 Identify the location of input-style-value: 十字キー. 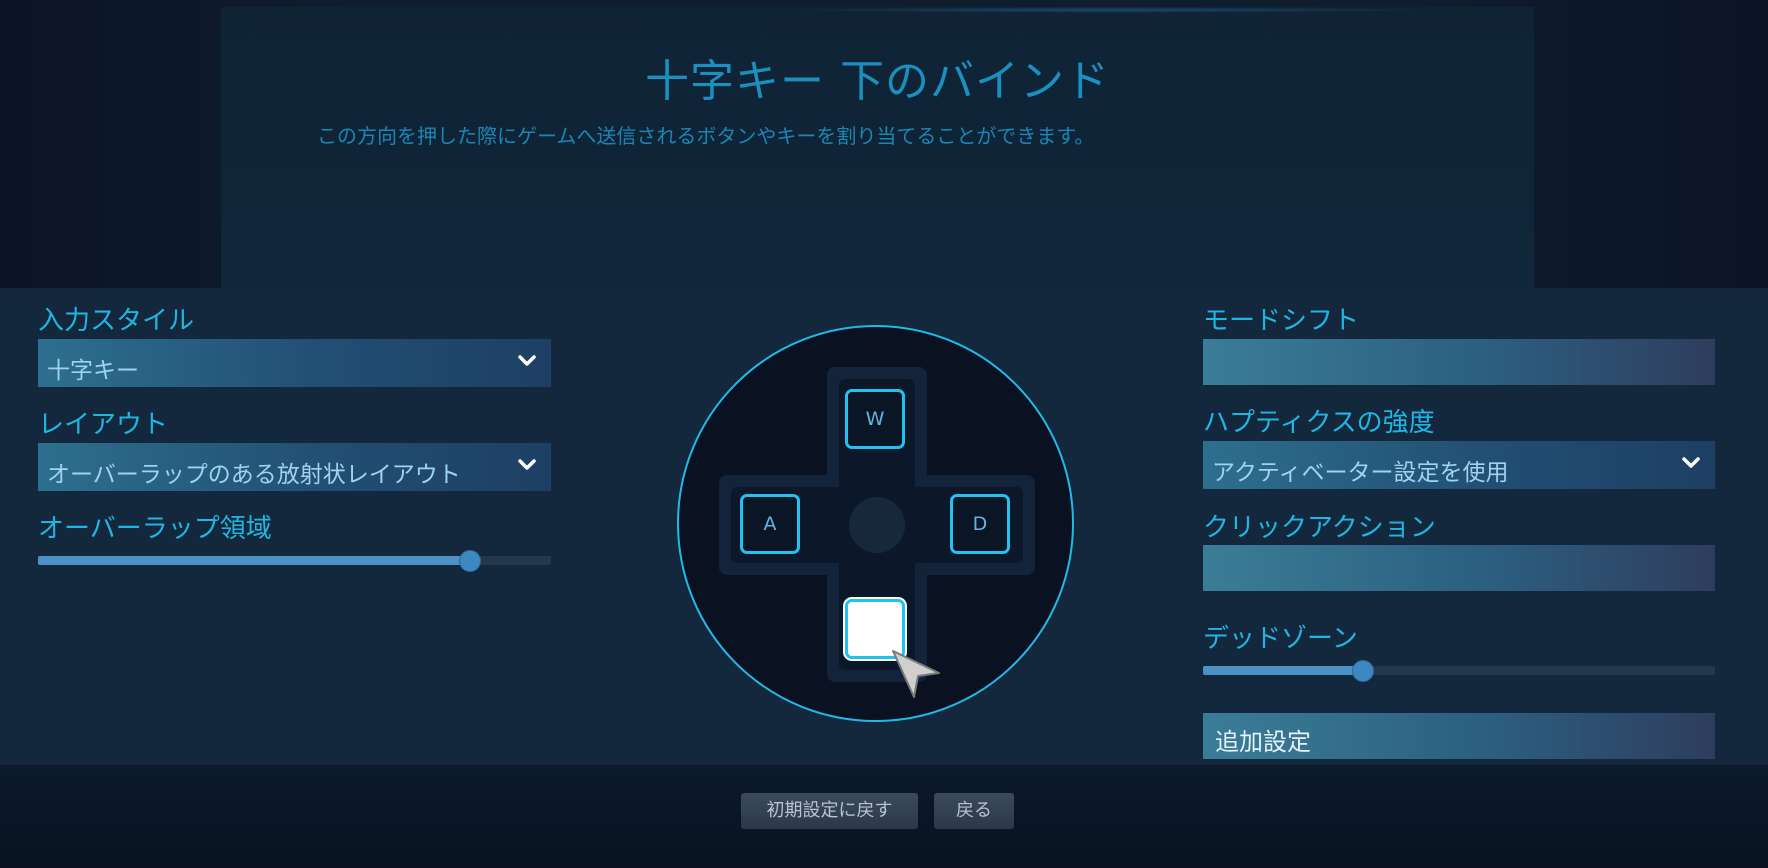
(93, 371).